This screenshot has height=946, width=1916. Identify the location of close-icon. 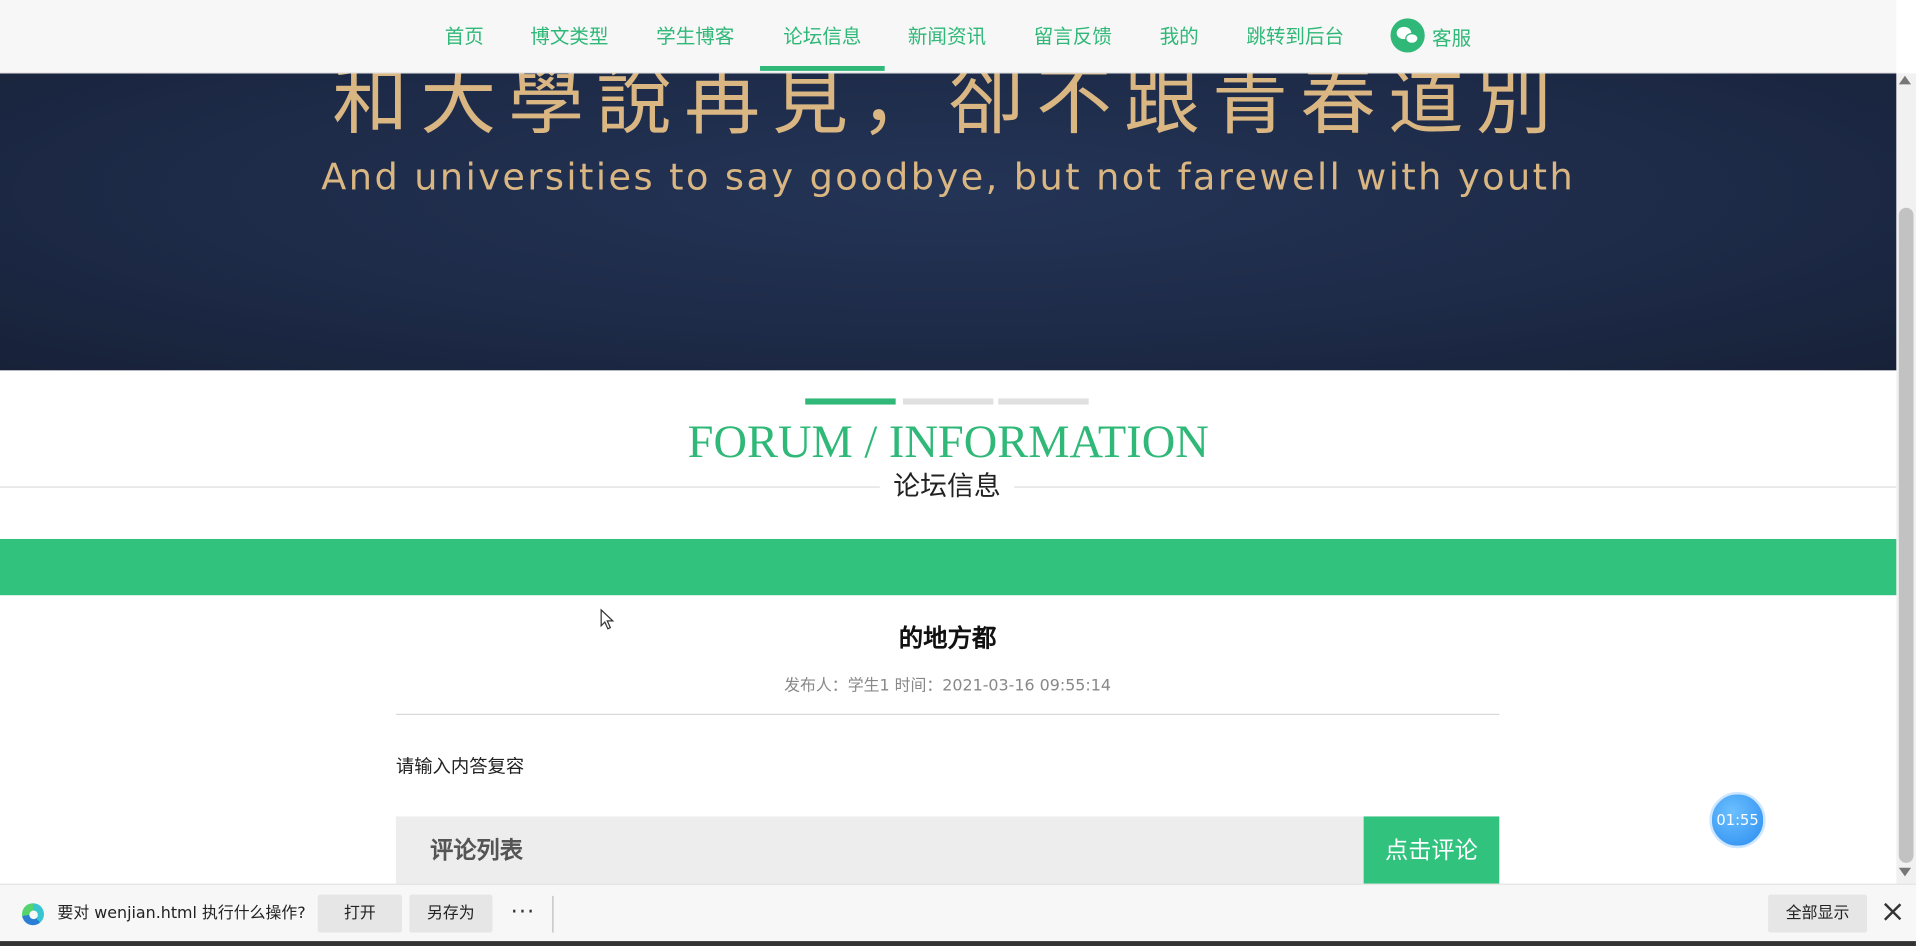
(1893, 912).